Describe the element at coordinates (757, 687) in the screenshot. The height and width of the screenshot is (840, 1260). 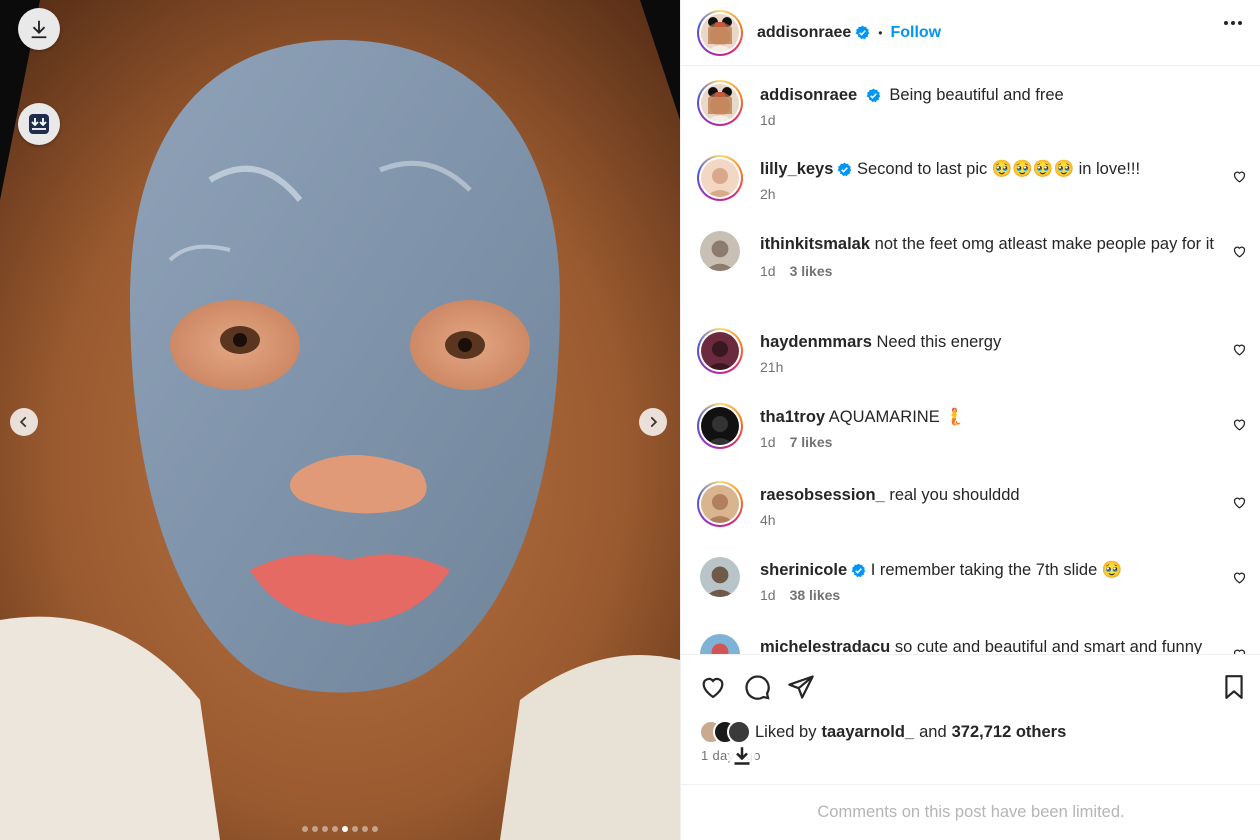
I see `comment-icon` at that location.